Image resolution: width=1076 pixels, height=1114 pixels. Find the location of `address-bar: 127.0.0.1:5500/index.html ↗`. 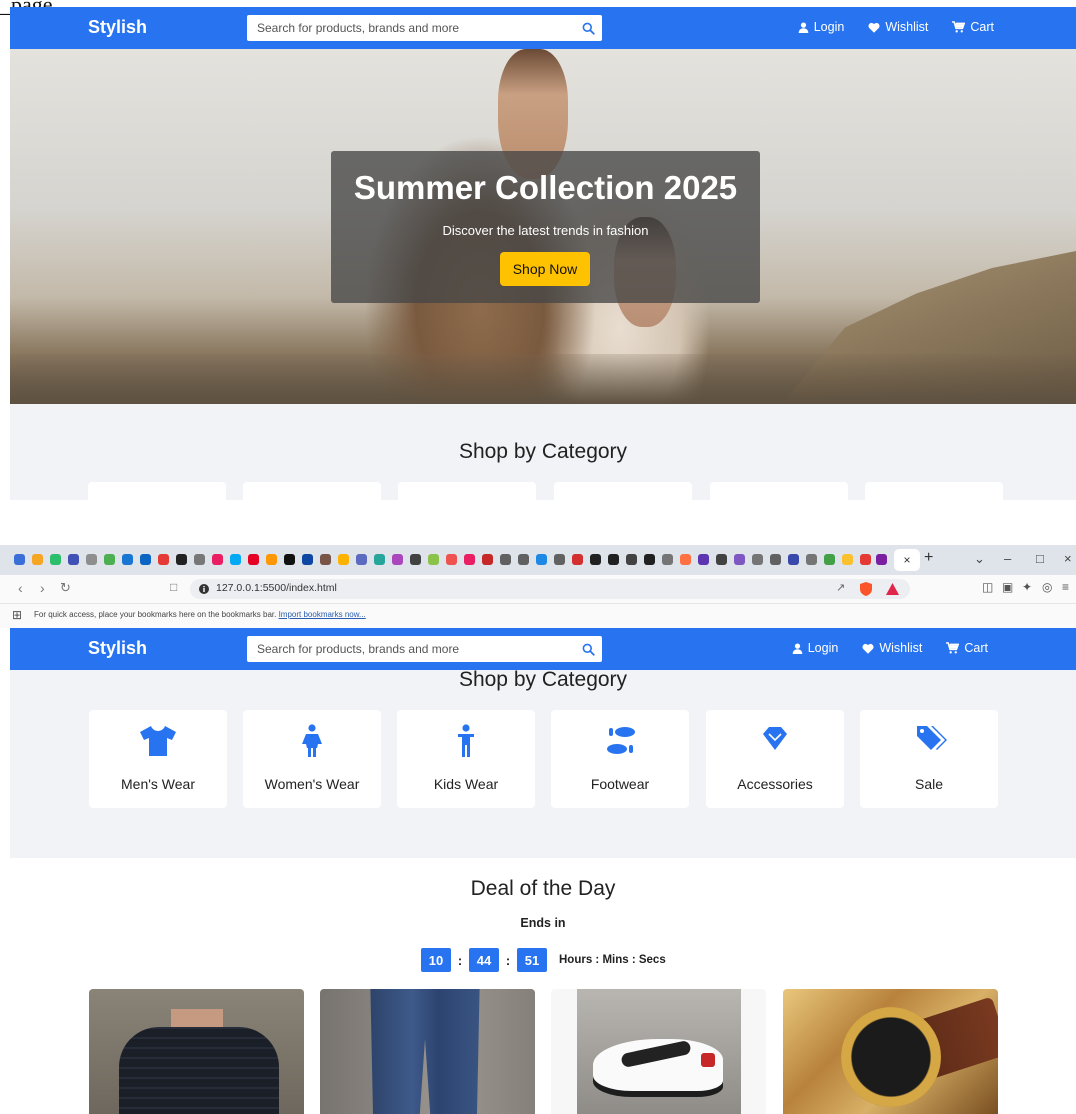

address-bar: 127.0.0.1:5500/index.html ↗ is located at coordinates (550, 589).